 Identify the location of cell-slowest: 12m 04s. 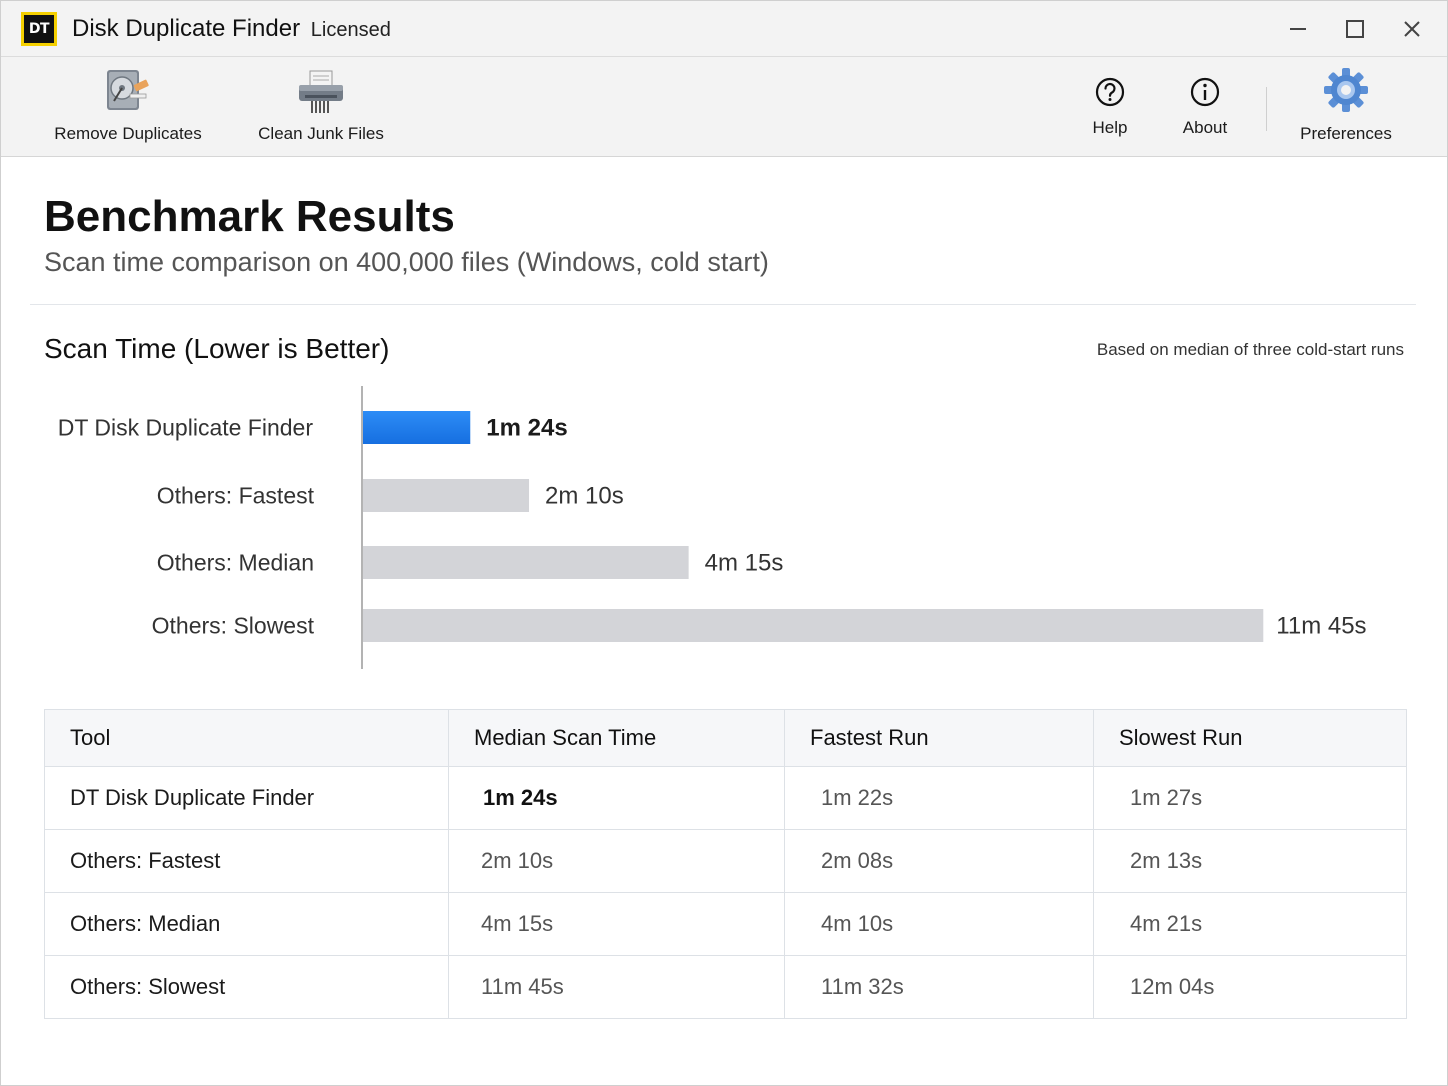
(1250, 987).